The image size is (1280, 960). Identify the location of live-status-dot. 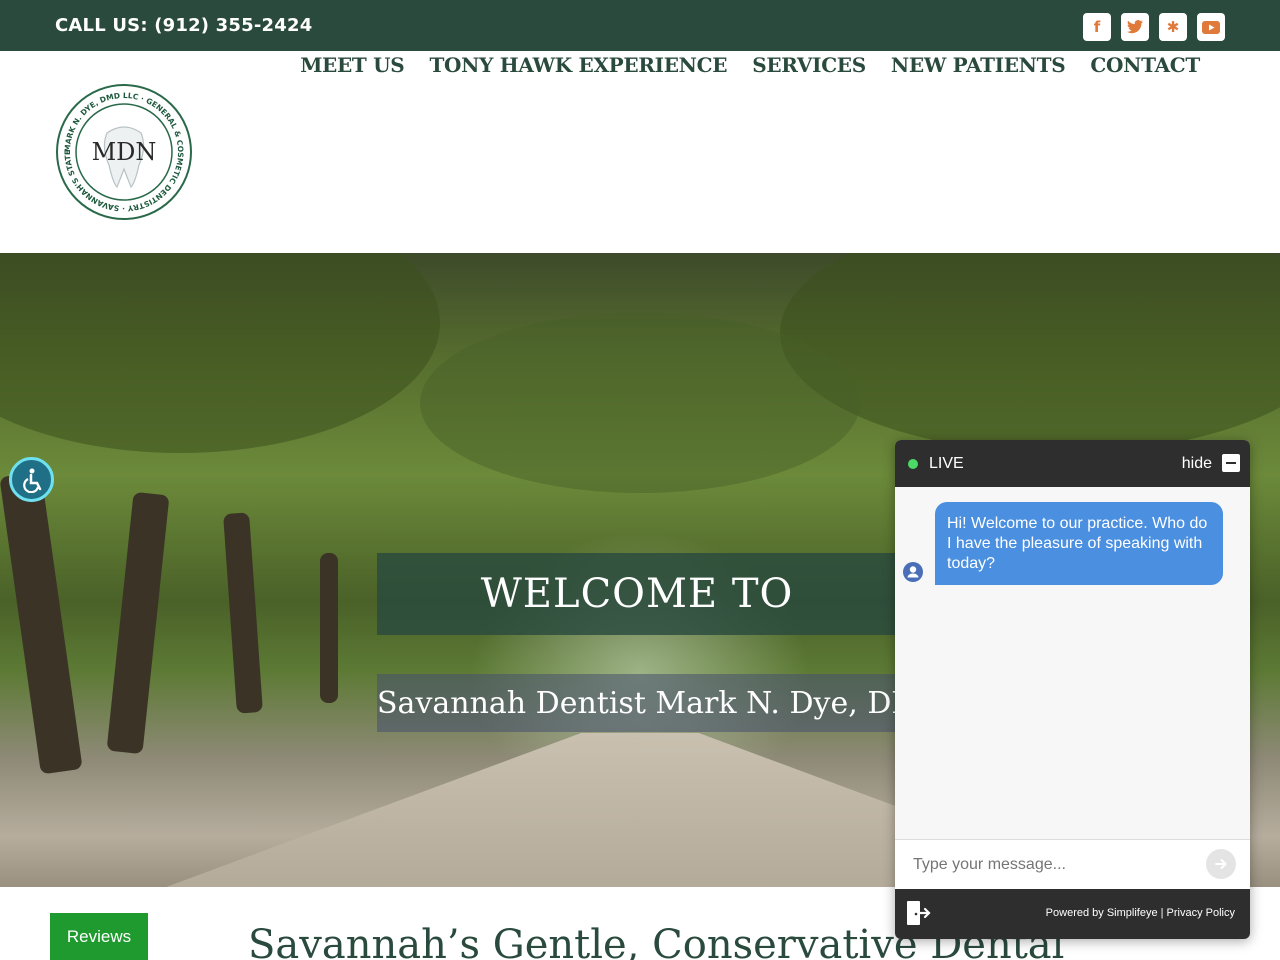
(913, 464).